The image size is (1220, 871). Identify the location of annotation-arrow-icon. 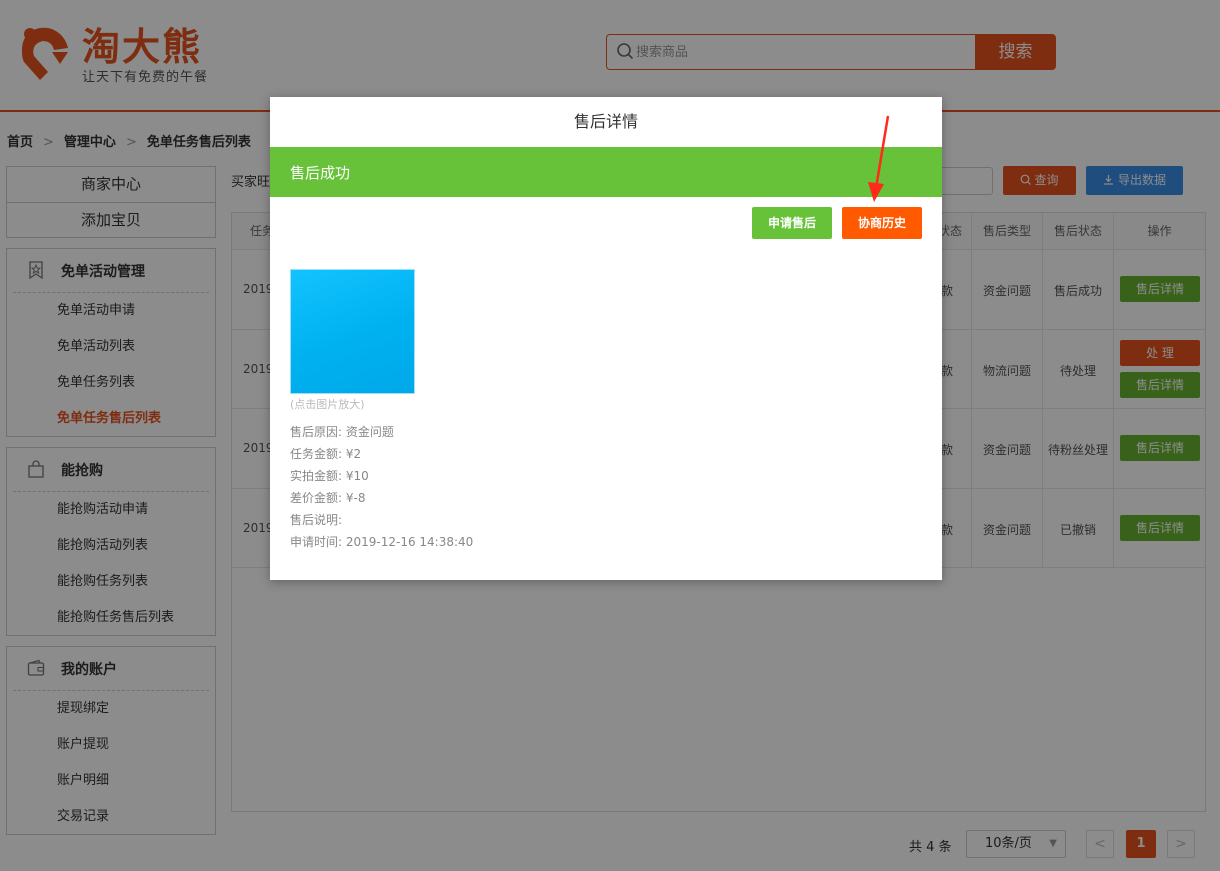
(879, 158).